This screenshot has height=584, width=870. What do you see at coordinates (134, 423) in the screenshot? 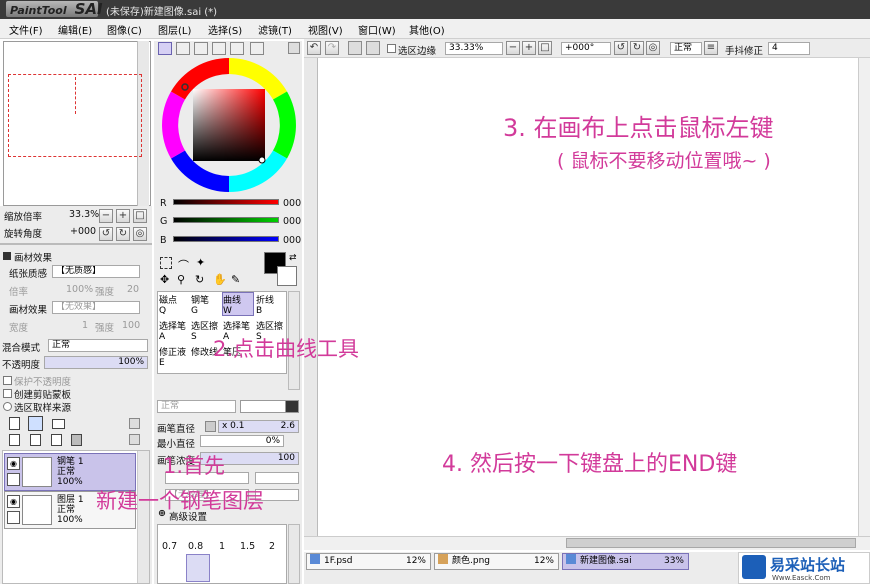
I see `layer-menu-icon` at bounding box center [134, 423].